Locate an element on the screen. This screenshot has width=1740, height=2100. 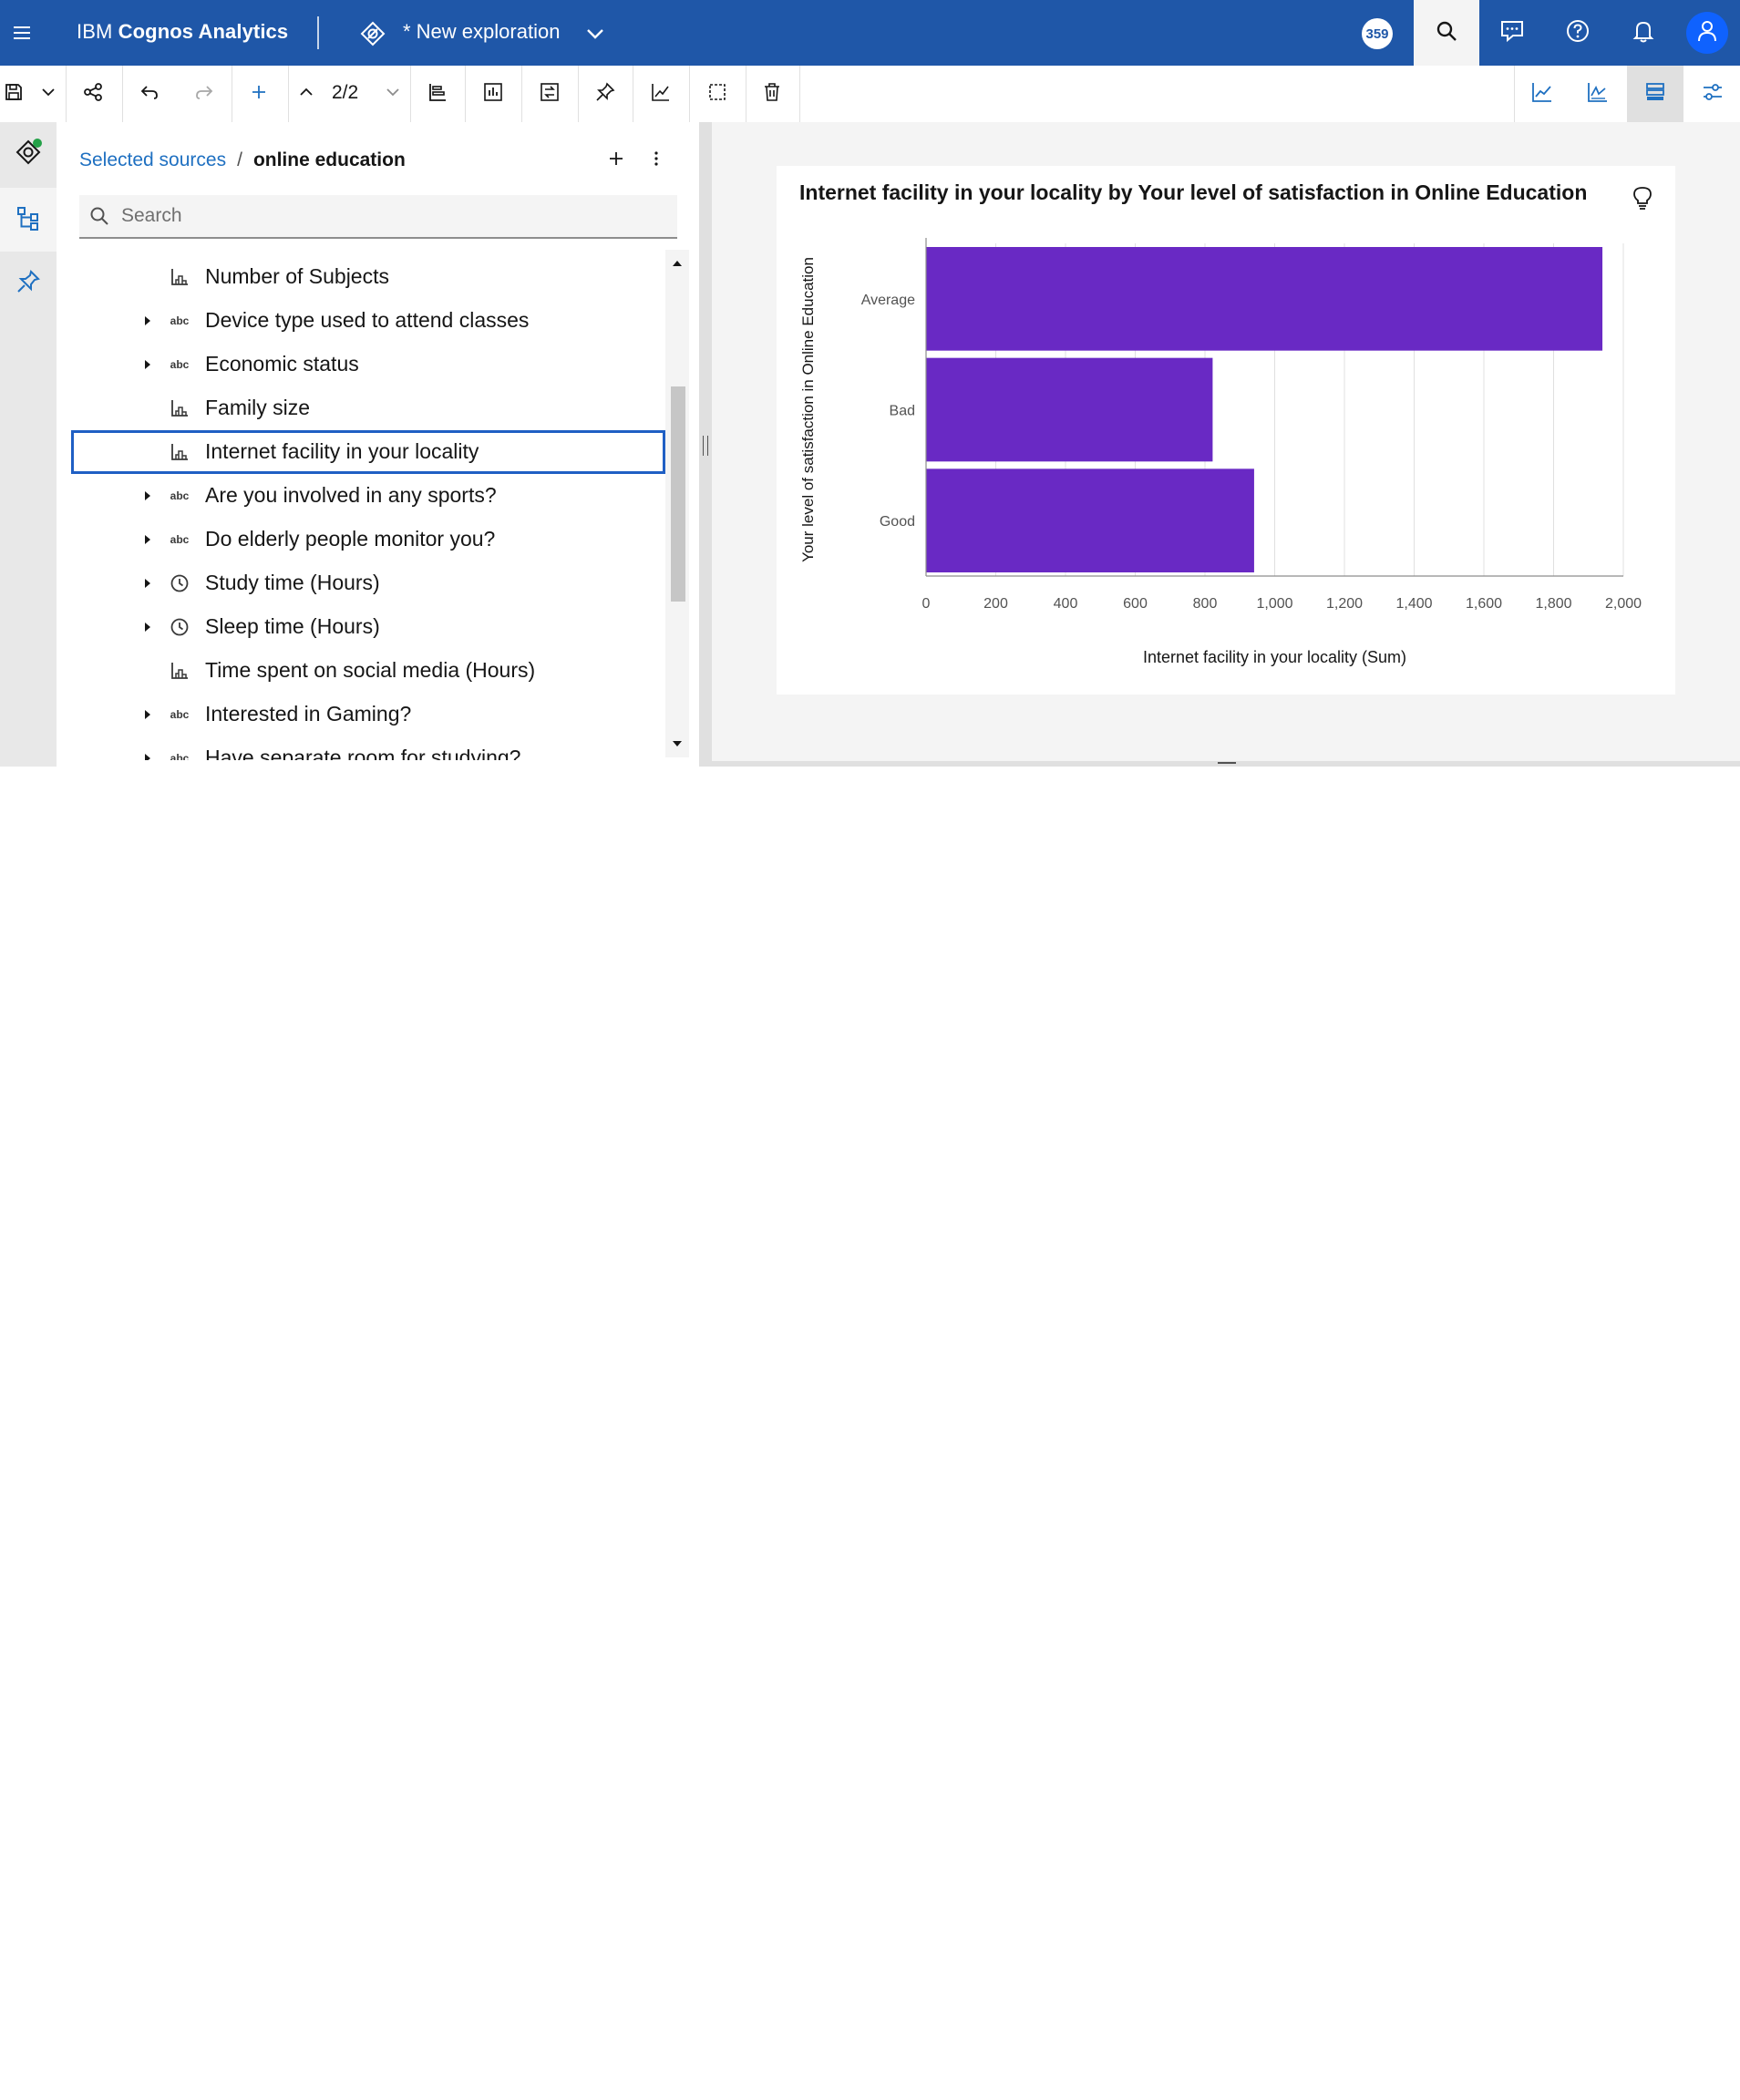
insights-button is located at coordinates (1542, 94).